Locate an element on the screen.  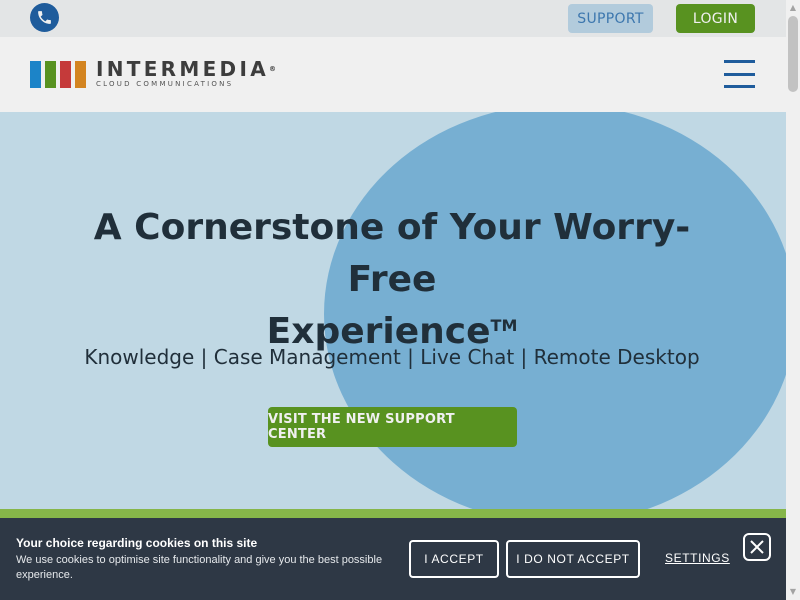
hamburger-menu-icon is located at coordinates (739, 74).